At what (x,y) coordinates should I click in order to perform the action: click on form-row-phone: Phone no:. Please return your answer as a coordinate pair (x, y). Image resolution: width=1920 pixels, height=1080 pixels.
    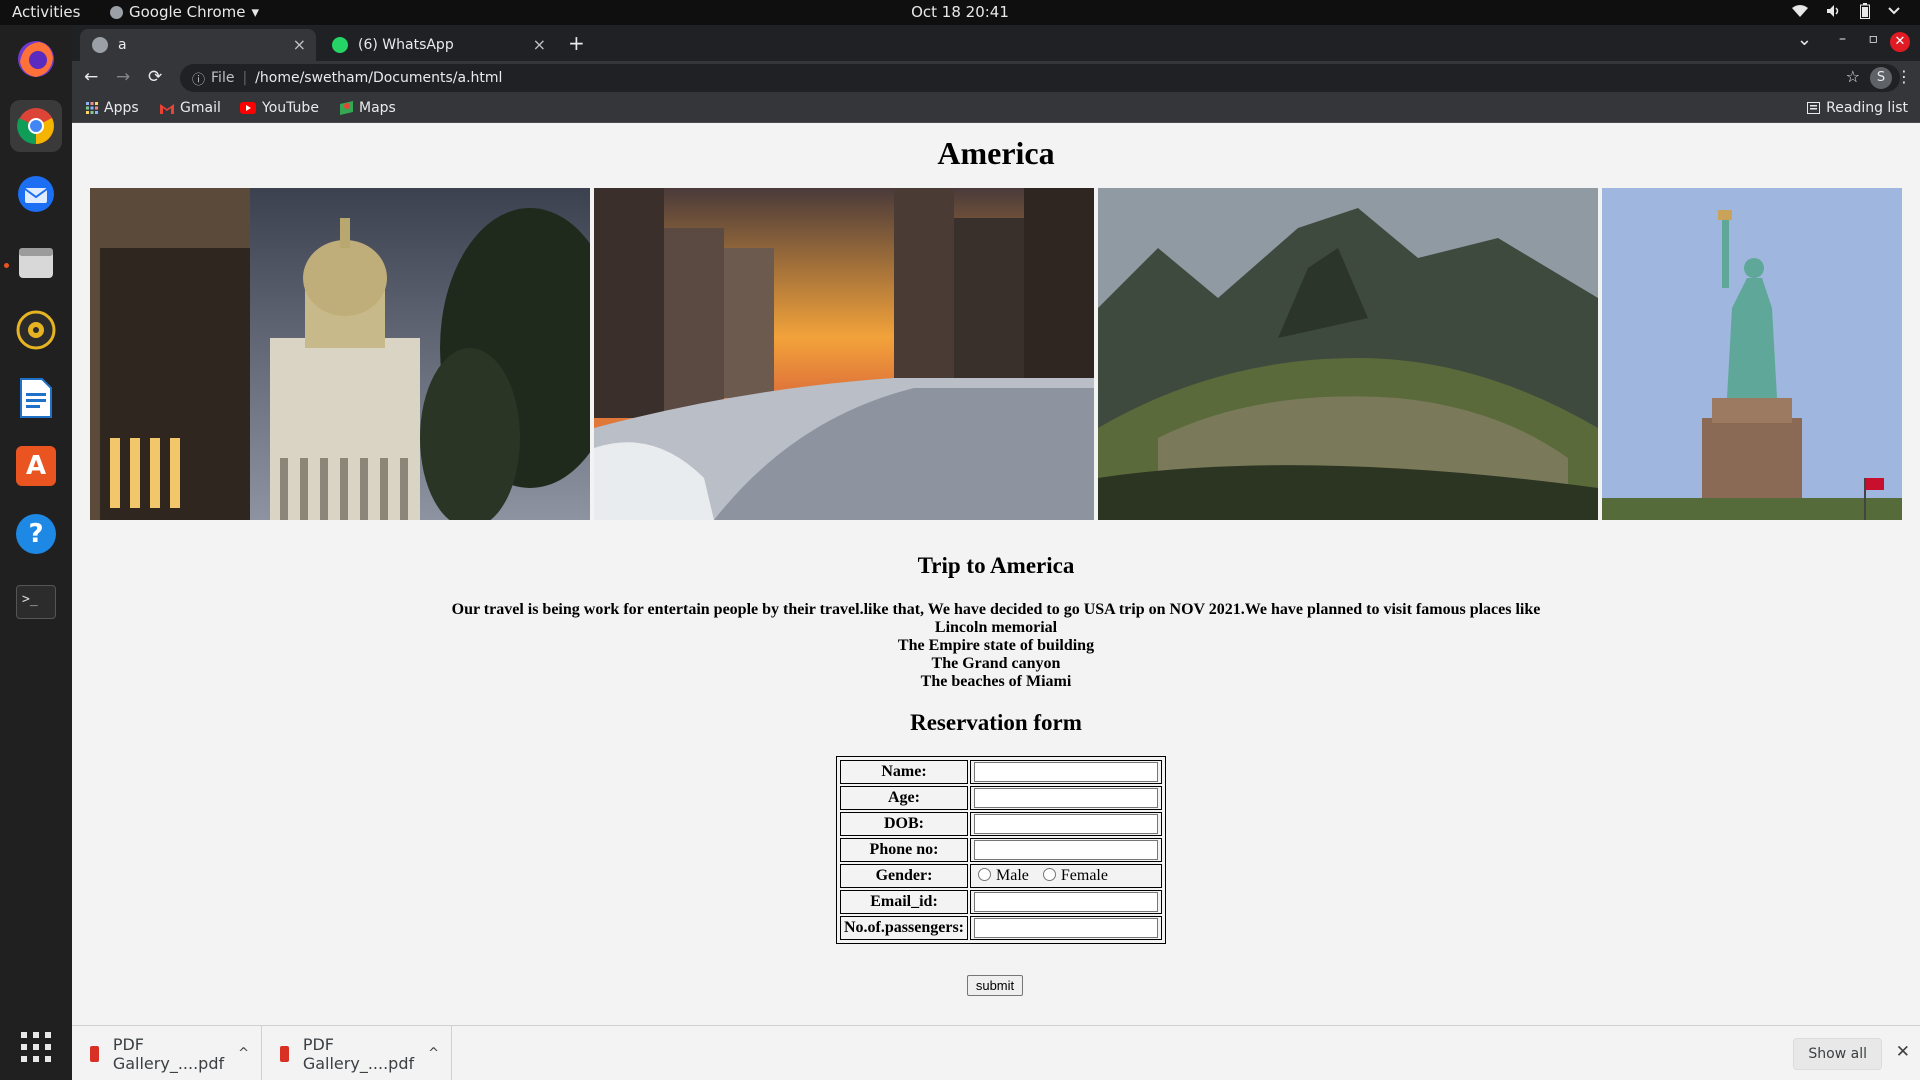
    Looking at the image, I should click on (1001, 850).